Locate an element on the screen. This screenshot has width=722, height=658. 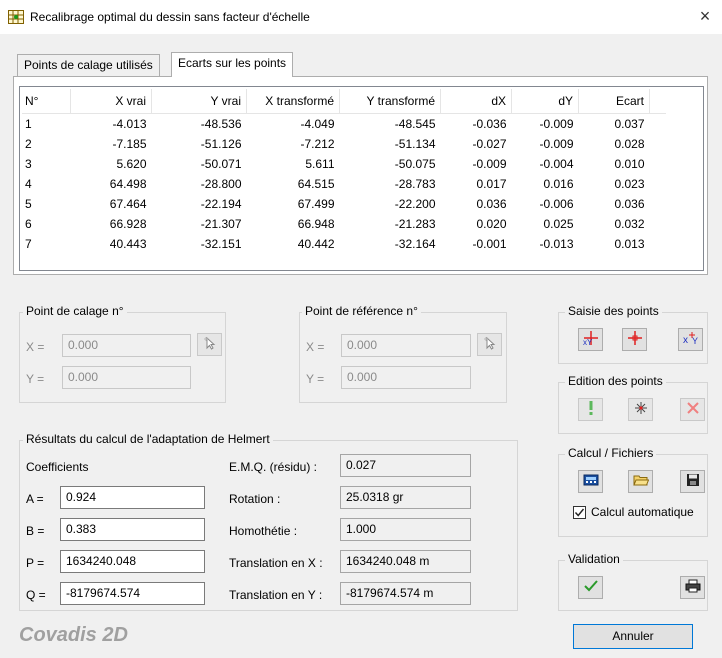
translation-x-value: 1634240.048 m is located at coordinates (405, 561).